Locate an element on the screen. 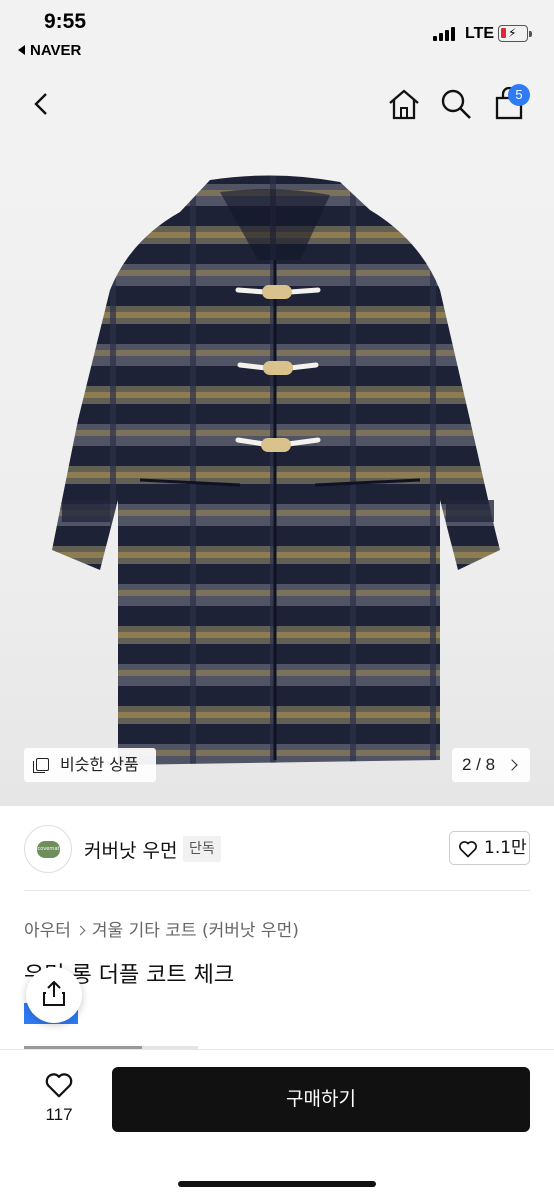 The image size is (554, 1200). share-button is located at coordinates (54, 995).